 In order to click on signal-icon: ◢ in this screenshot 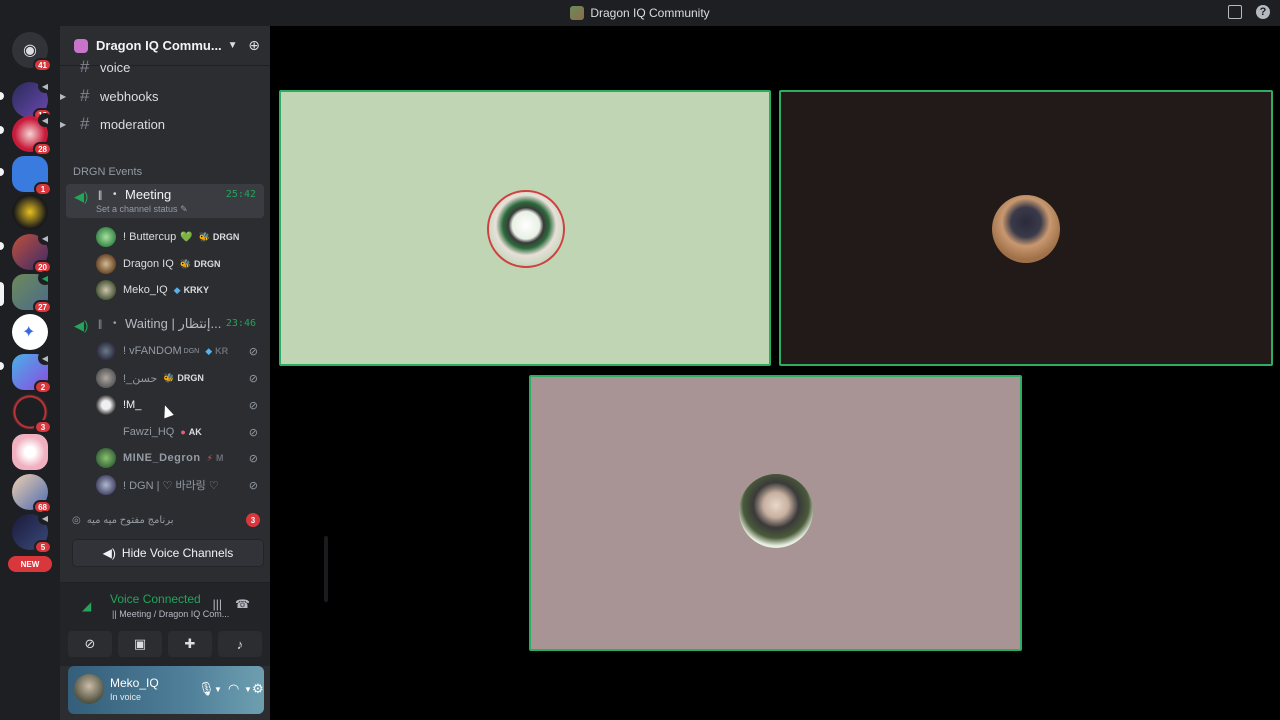, I will do `click(86, 606)`.